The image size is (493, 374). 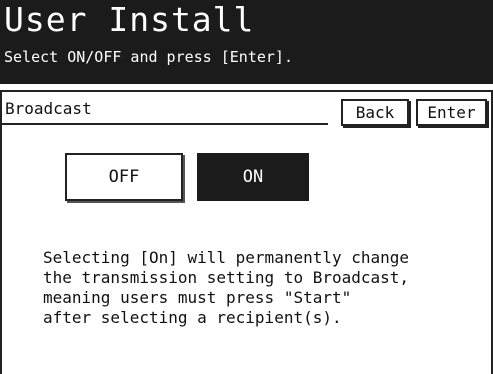 What do you see at coordinates (48, 108) in the screenshot?
I see `setting-name-label: Broadcast` at bounding box center [48, 108].